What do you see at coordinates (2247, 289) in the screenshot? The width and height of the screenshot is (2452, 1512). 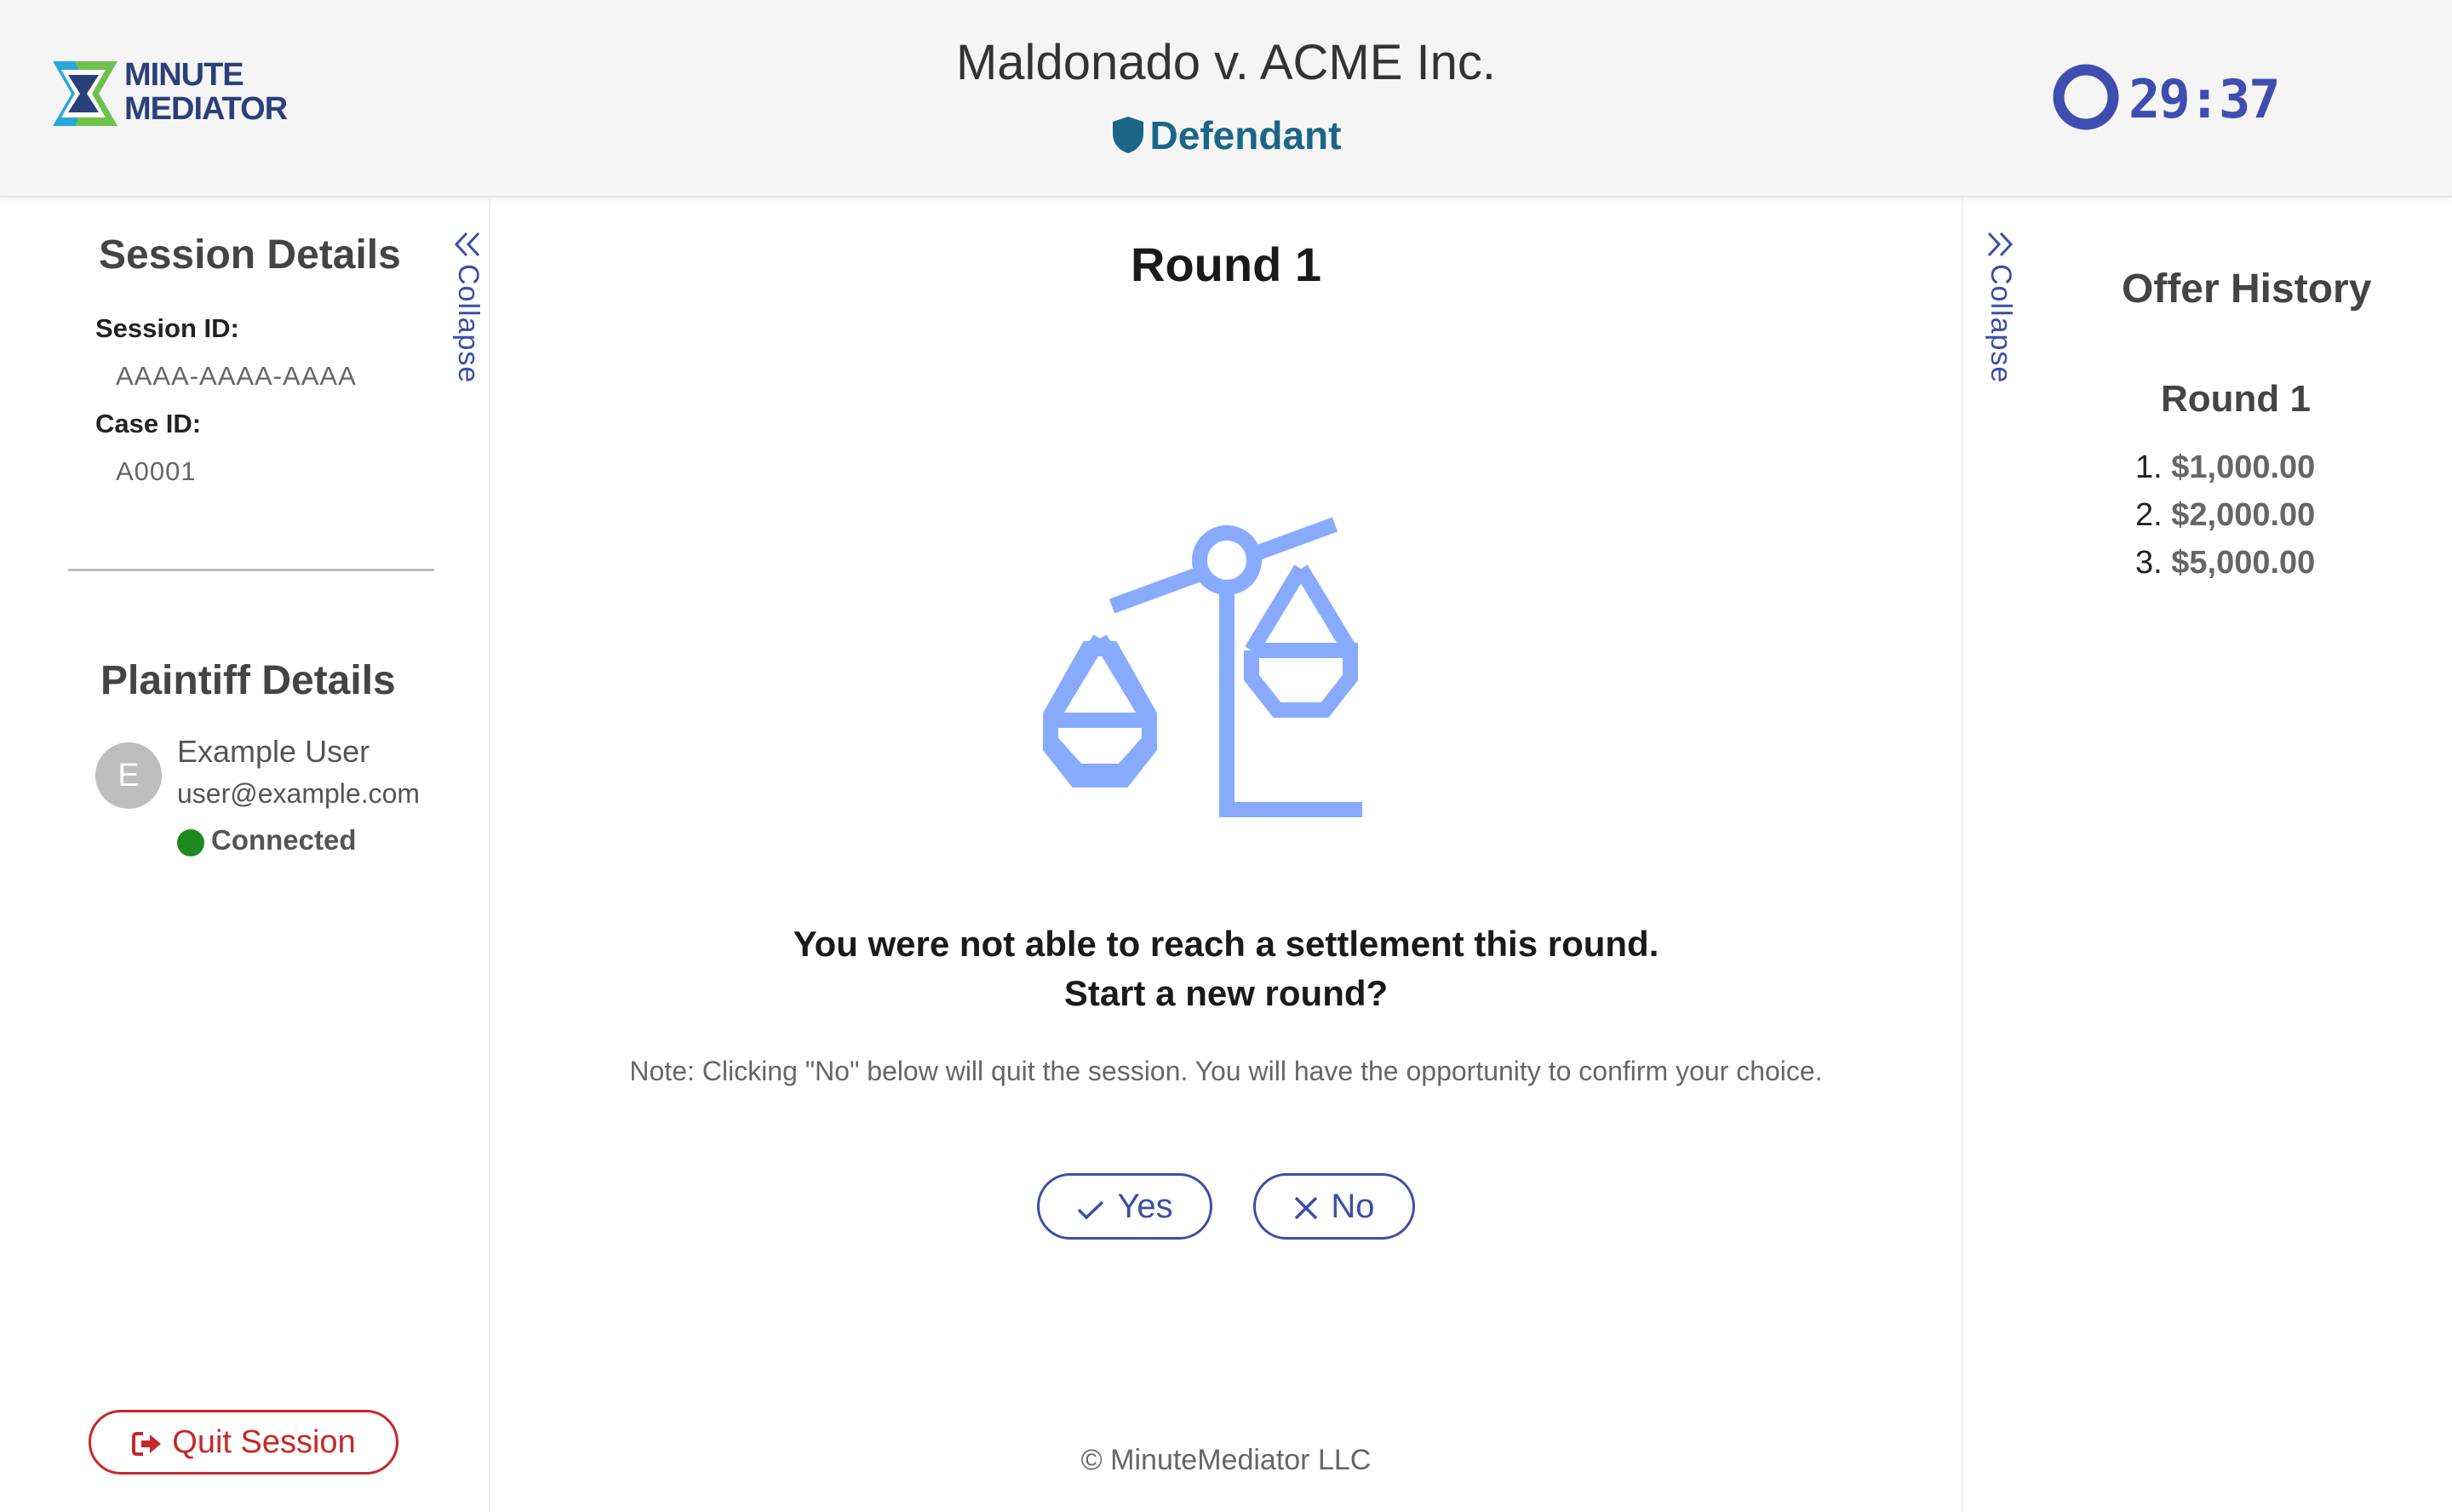 I see `offer-history-heading: Offer History` at bounding box center [2247, 289].